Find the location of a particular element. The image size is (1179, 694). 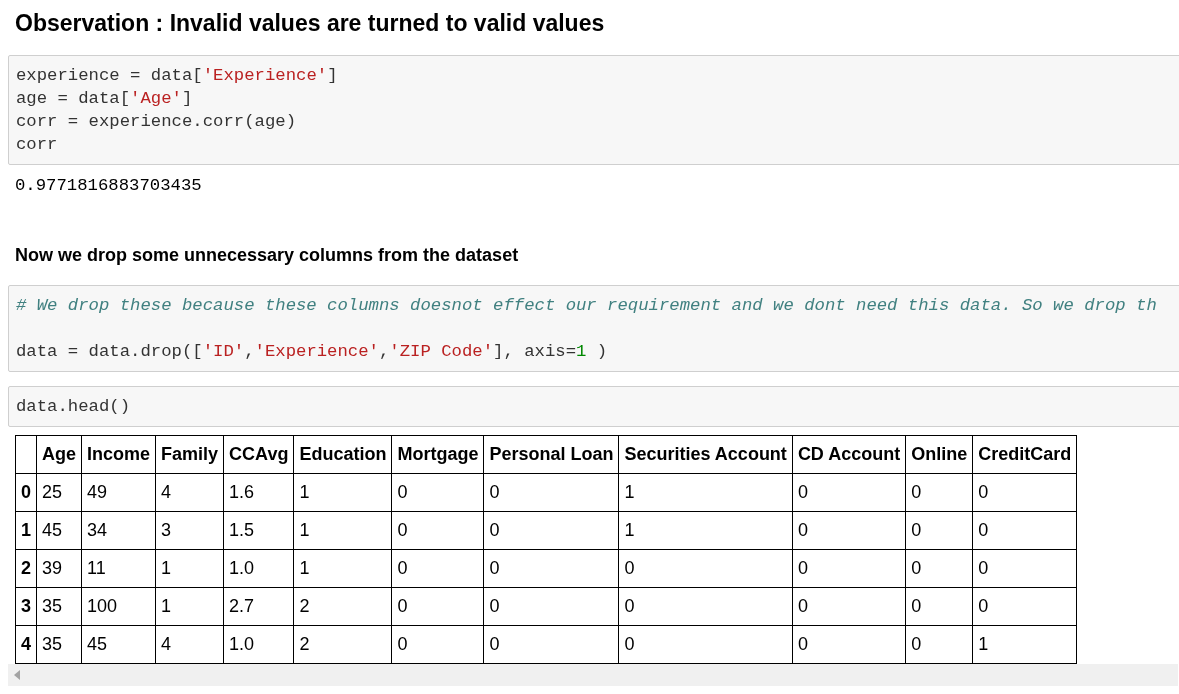

column-header: Age is located at coordinates (59, 454).